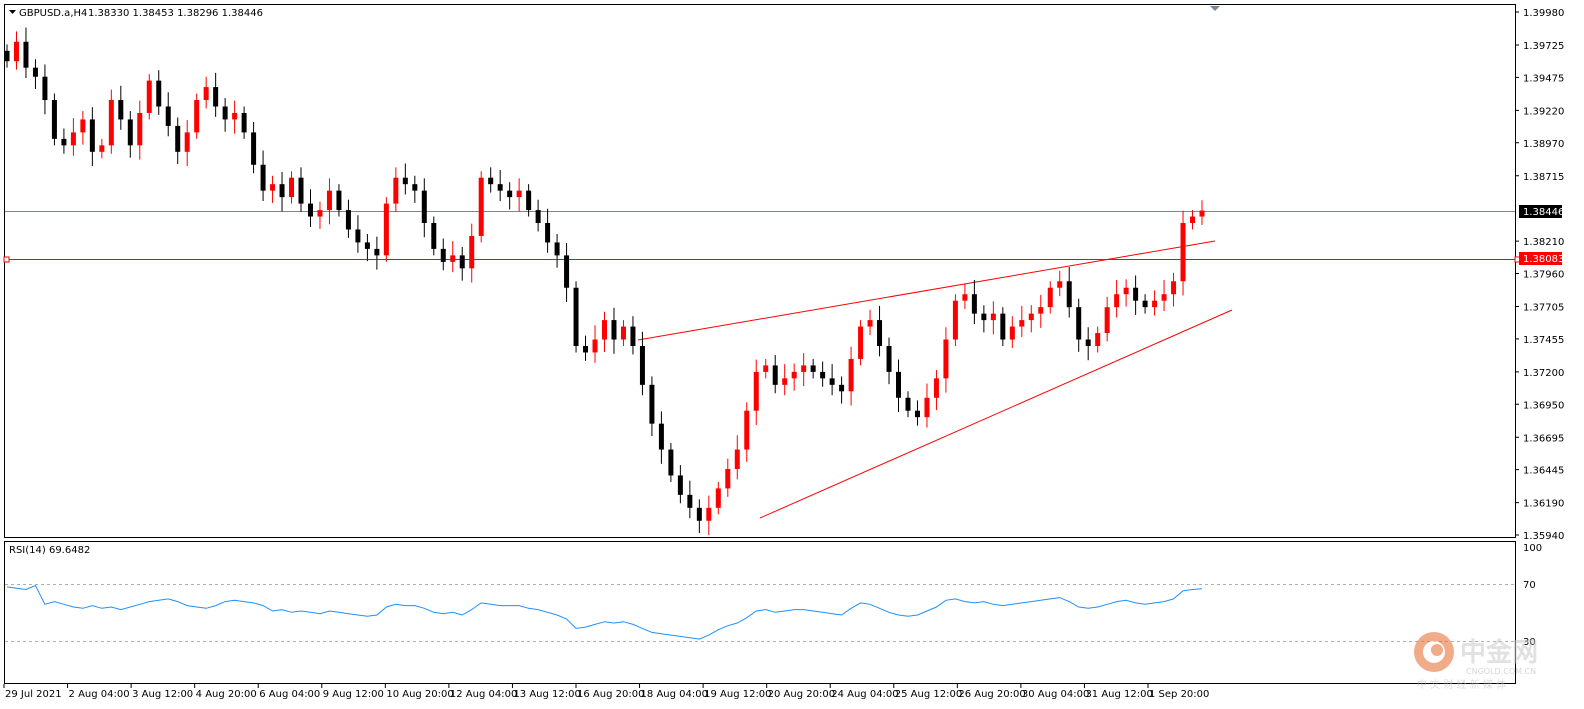  Describe the element at coordinates (1543, 259) in the screenshot. I see `hline-price-label: 1.38083` at that location.